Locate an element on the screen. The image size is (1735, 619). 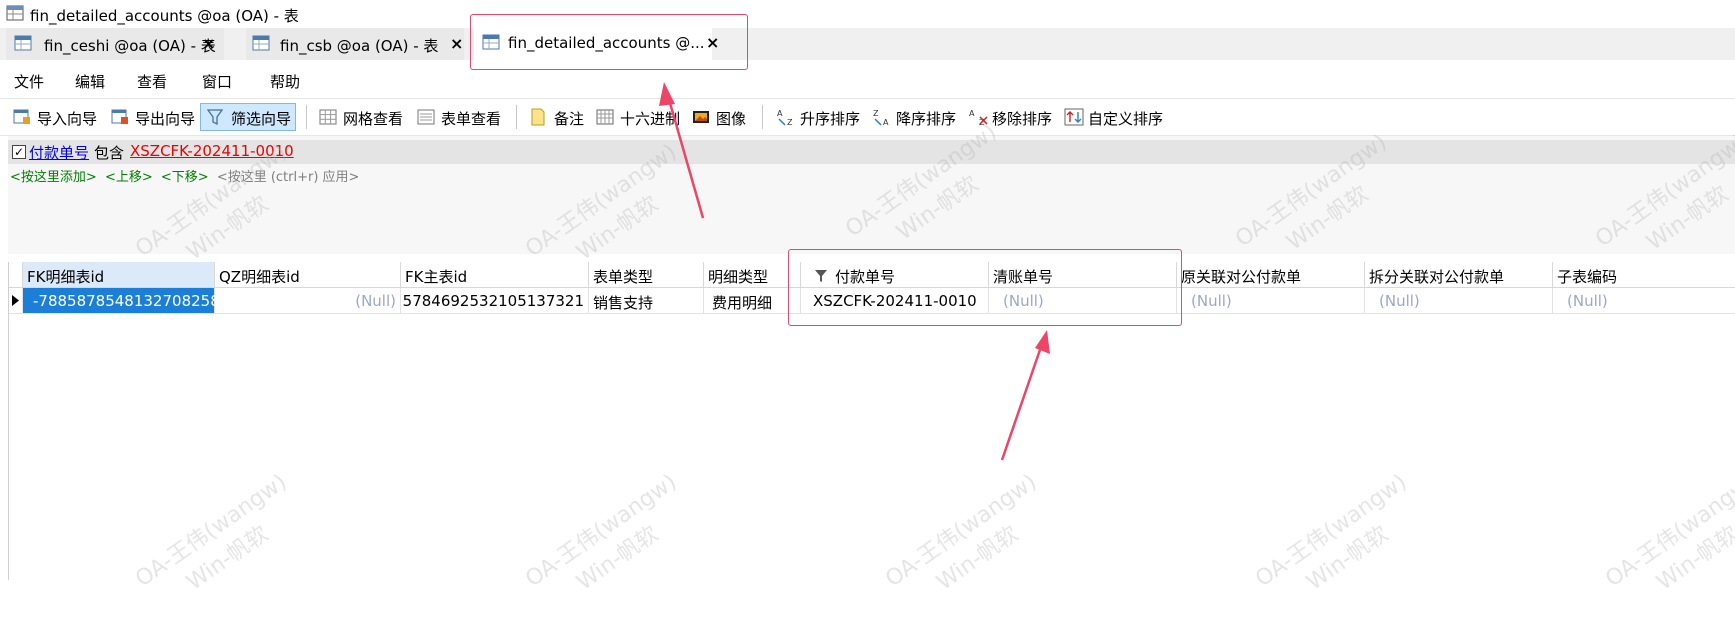
arrow-to-tab is located at coordinates (682, 150).